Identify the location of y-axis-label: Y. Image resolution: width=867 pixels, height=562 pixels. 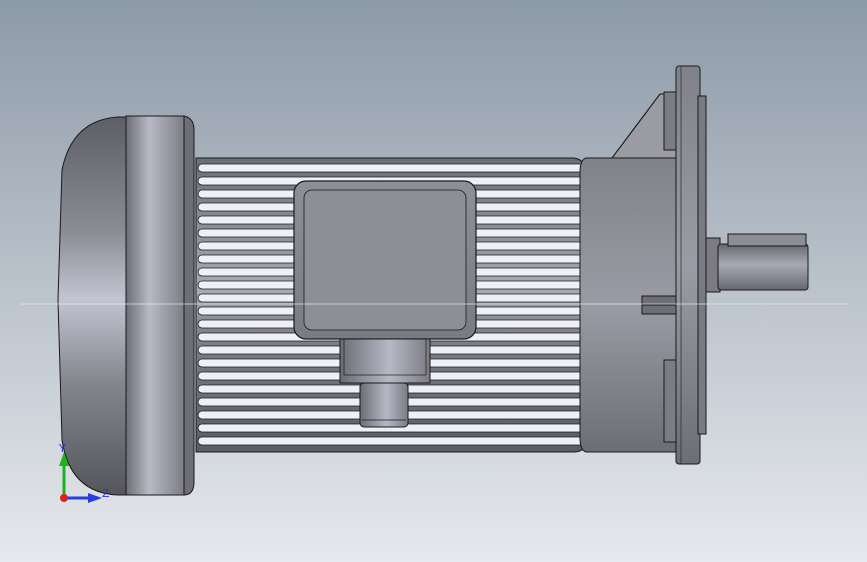
(62, 448).